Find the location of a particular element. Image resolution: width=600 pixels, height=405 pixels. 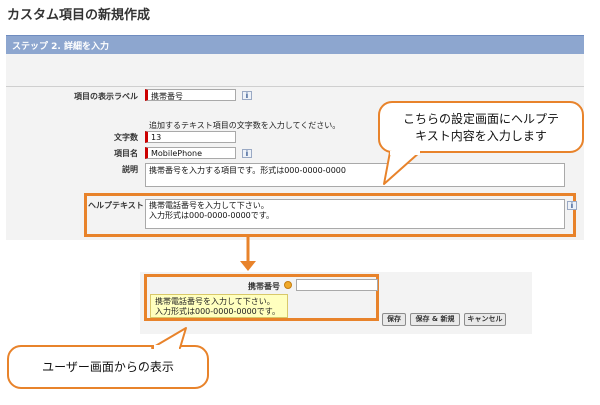

field-name-label: 項目名 is located at coordinates (126, 153).